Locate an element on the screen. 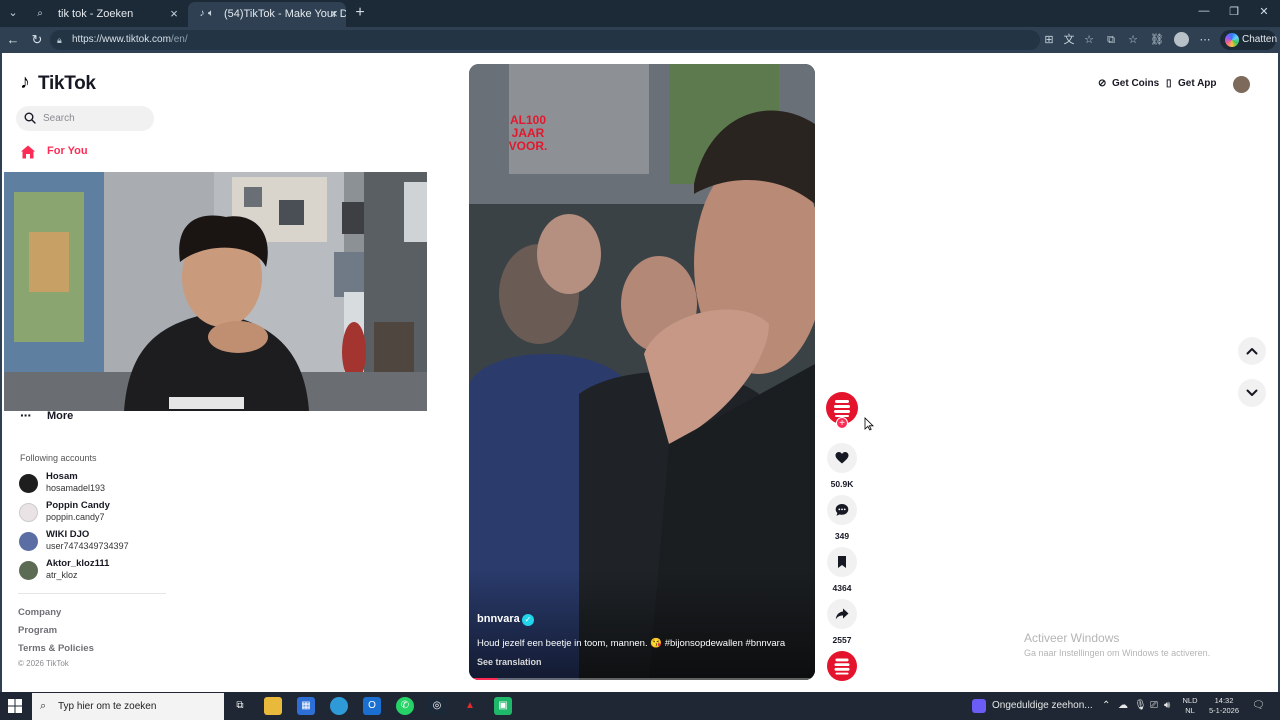 This screenshot has width=1280, height=720. coin-icon: ⊘ is located at coordinates (1102, 83).